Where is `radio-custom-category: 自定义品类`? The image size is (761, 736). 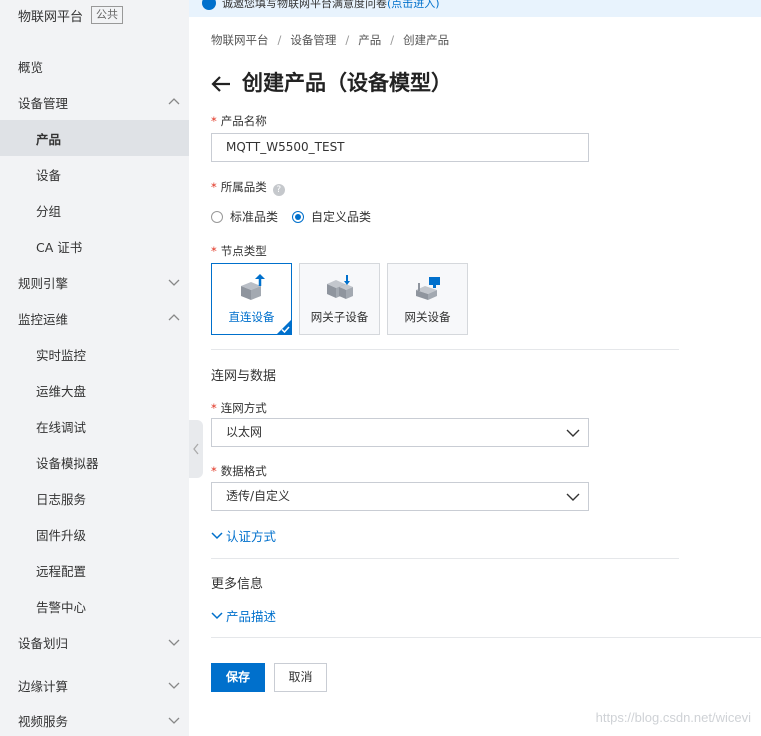
radio-custom-category: 自定义品类 is located at coordinates (331, 216).